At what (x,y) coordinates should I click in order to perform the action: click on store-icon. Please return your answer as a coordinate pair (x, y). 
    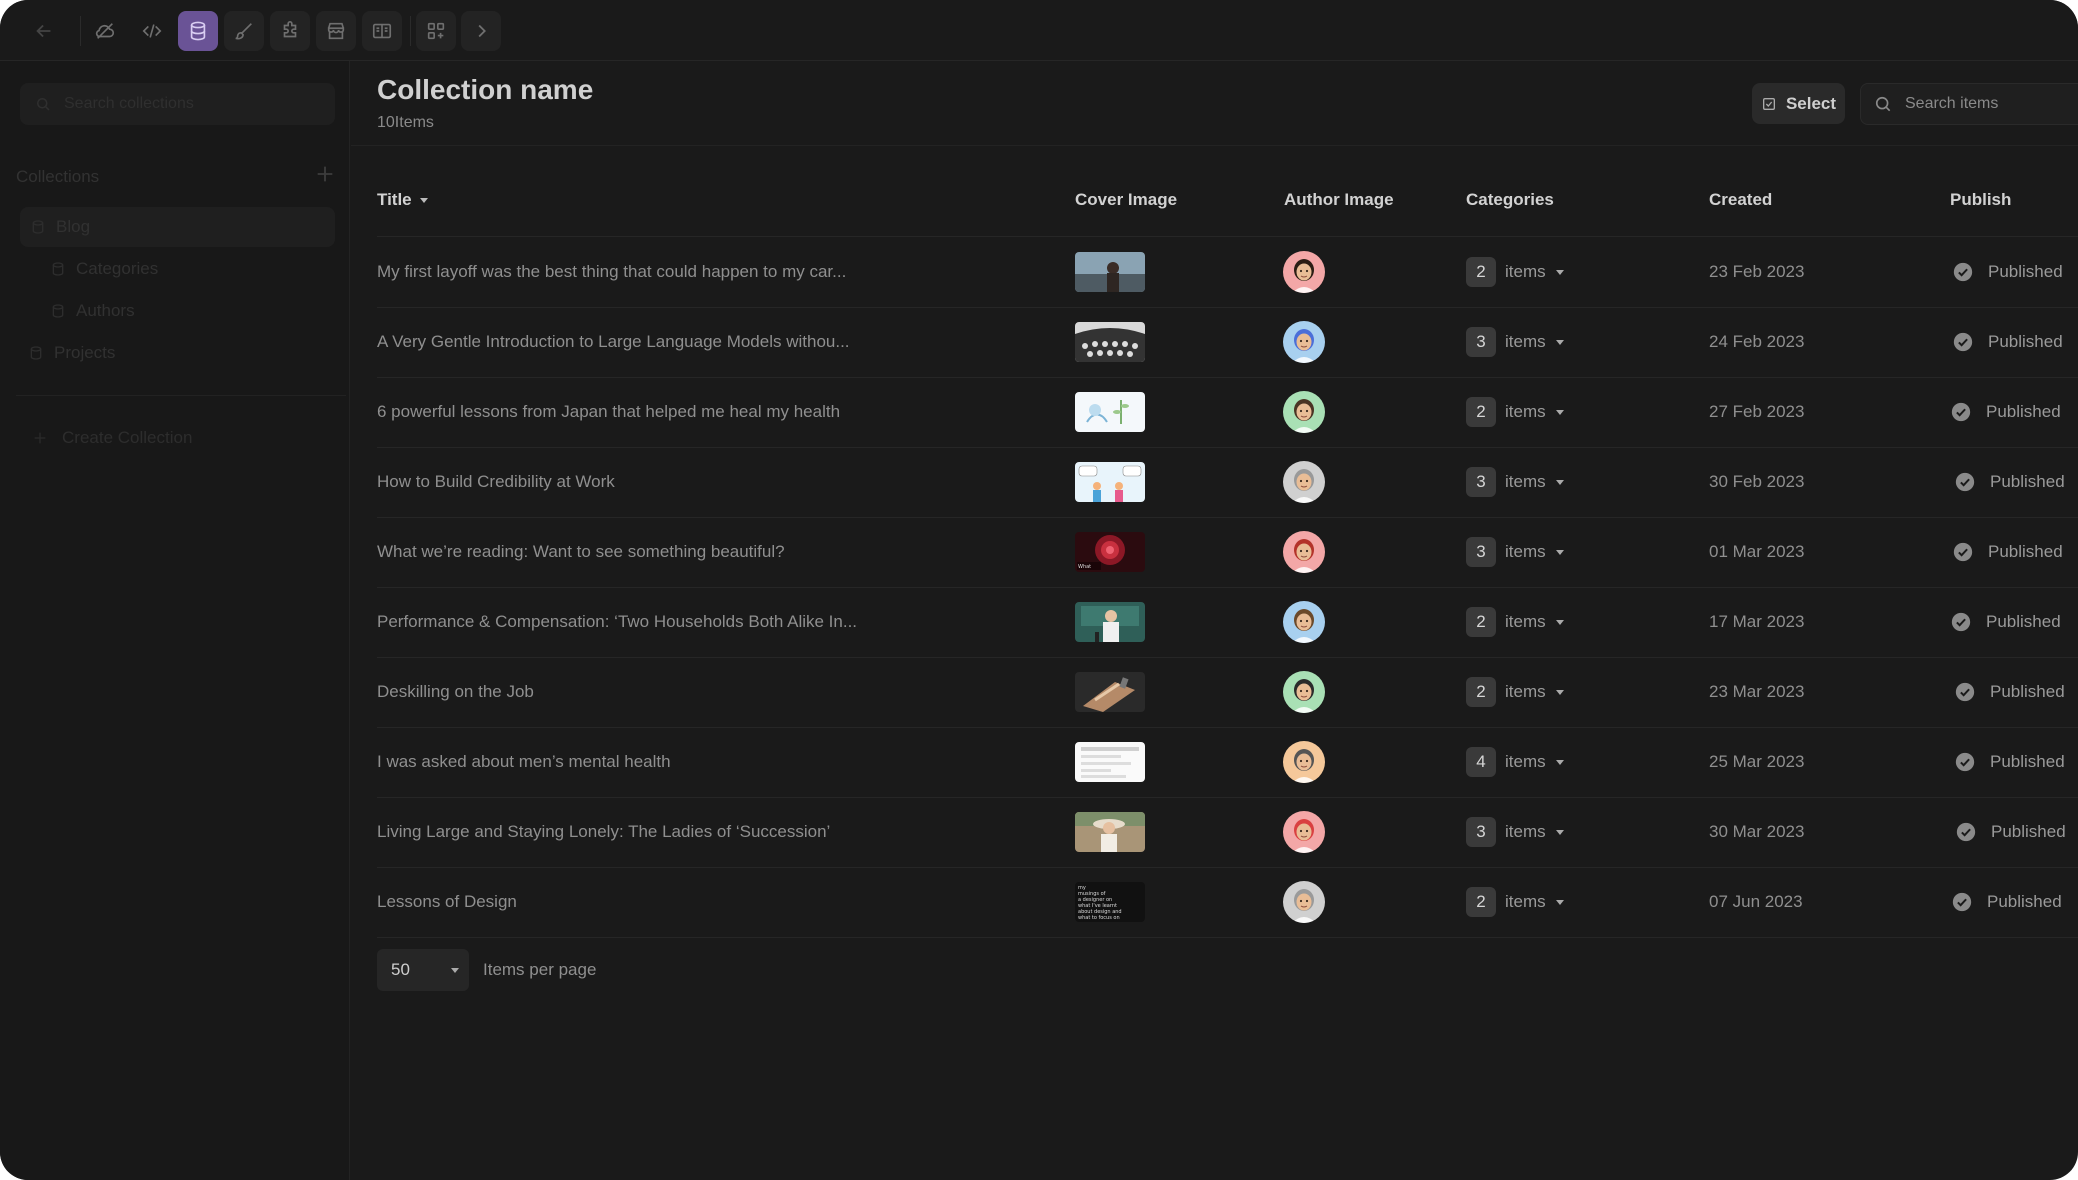
    Looking at the image, I should click on (336, 31).